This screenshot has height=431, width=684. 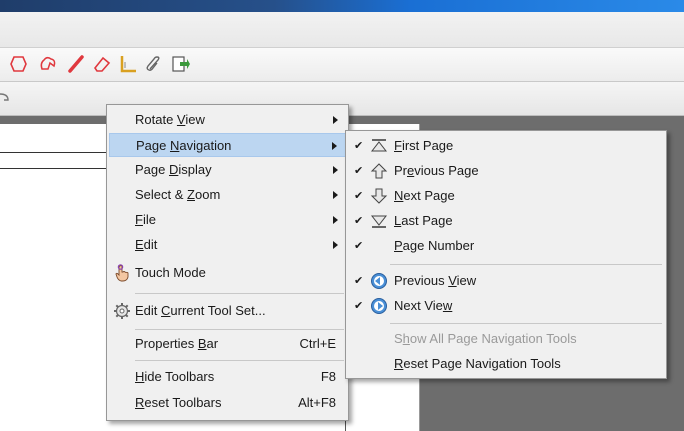 What do you see at coordinates (227, 403) in the screenshot?
I see `menu-item-reset-toolbars: Reset Toolbars Alt+F8` at bounding box center [227, 403].